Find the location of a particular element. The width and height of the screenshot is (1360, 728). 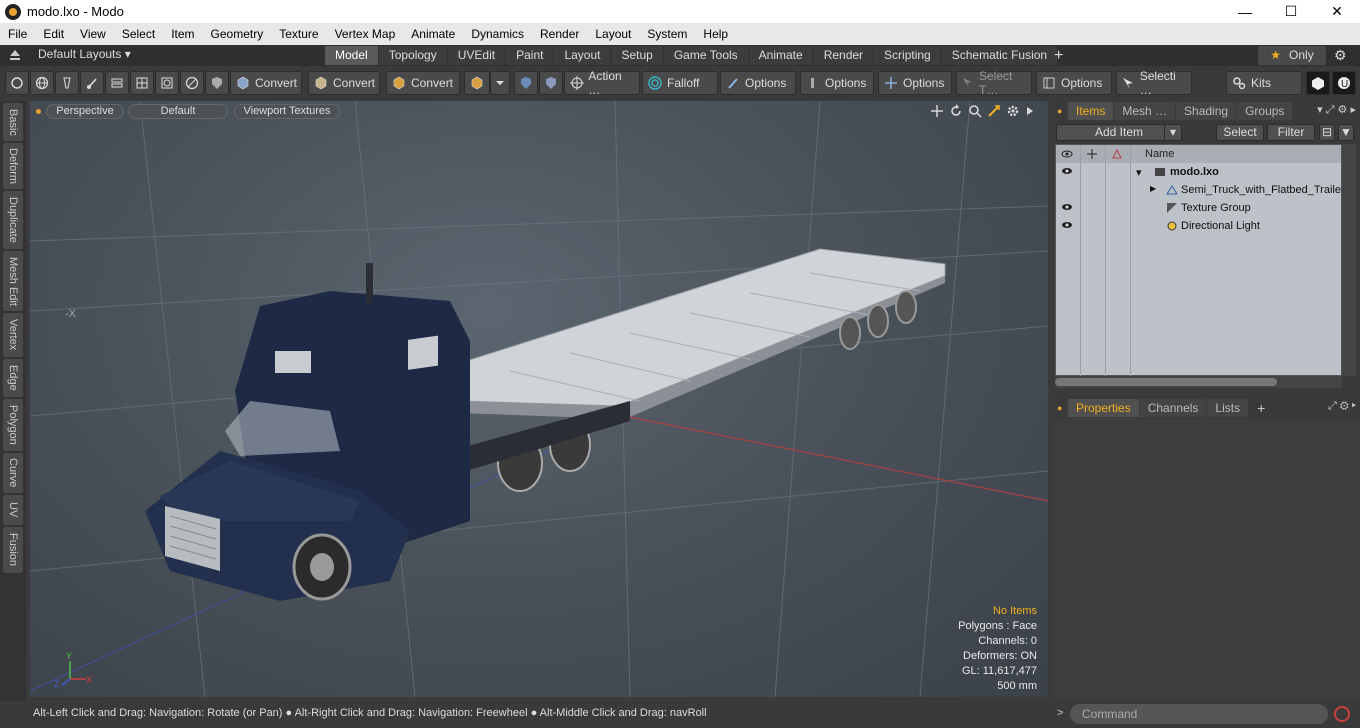

select-button: Select is located at coordinates (1240, 132).